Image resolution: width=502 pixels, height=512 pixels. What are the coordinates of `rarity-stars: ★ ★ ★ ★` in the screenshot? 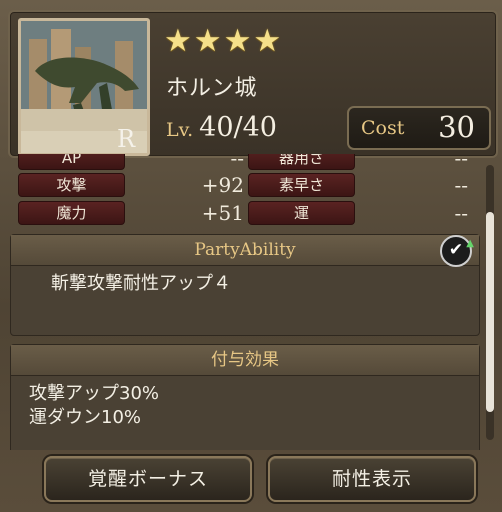 It's located at (222, 41).